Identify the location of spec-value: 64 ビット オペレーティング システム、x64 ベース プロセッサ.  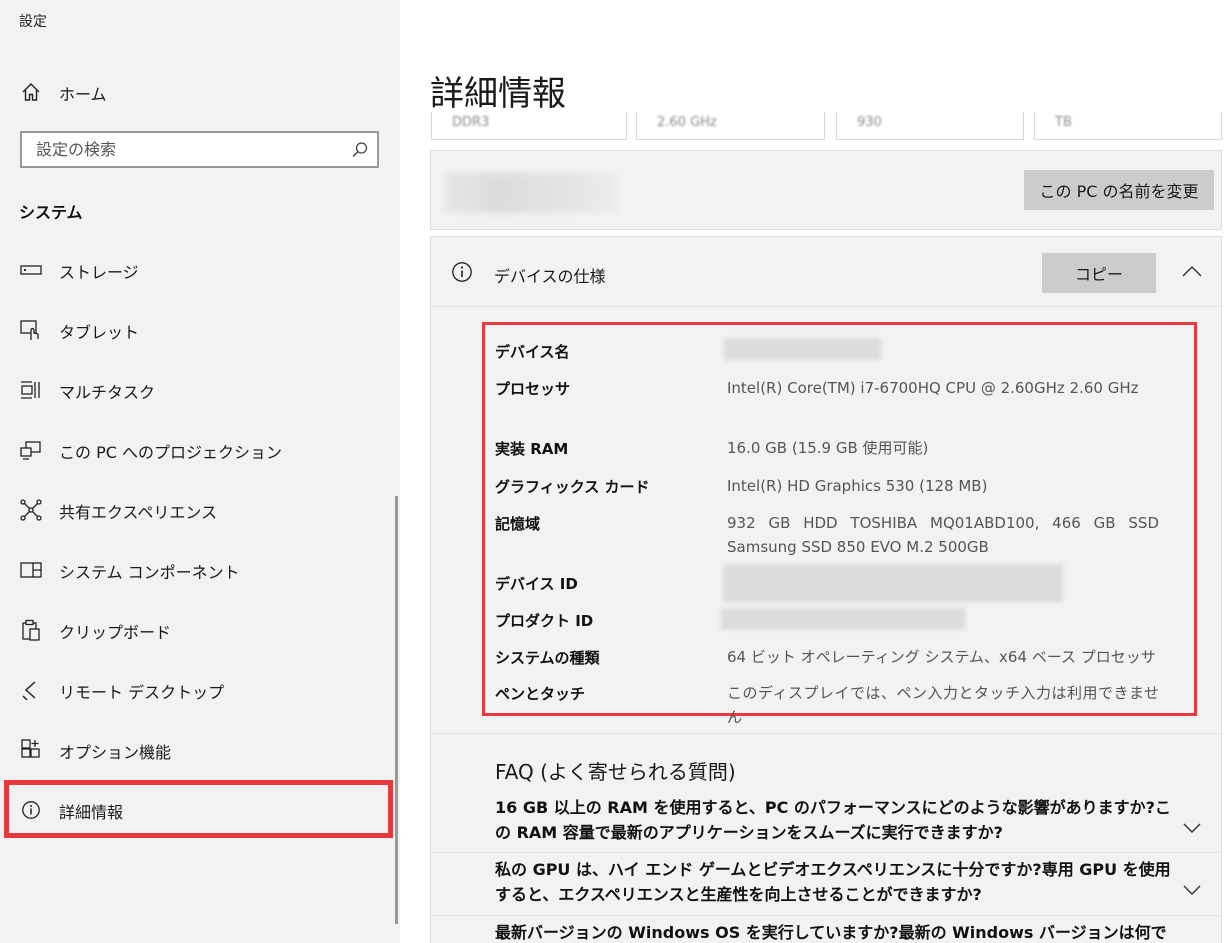
(941, 657).